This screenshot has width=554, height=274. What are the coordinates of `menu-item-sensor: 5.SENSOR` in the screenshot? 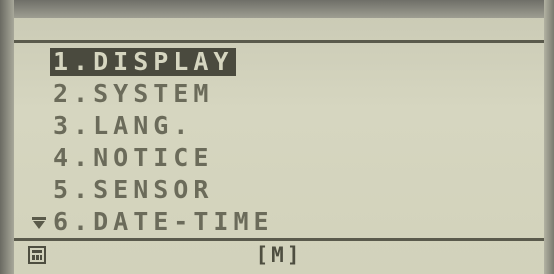 It's located at (278, 190).